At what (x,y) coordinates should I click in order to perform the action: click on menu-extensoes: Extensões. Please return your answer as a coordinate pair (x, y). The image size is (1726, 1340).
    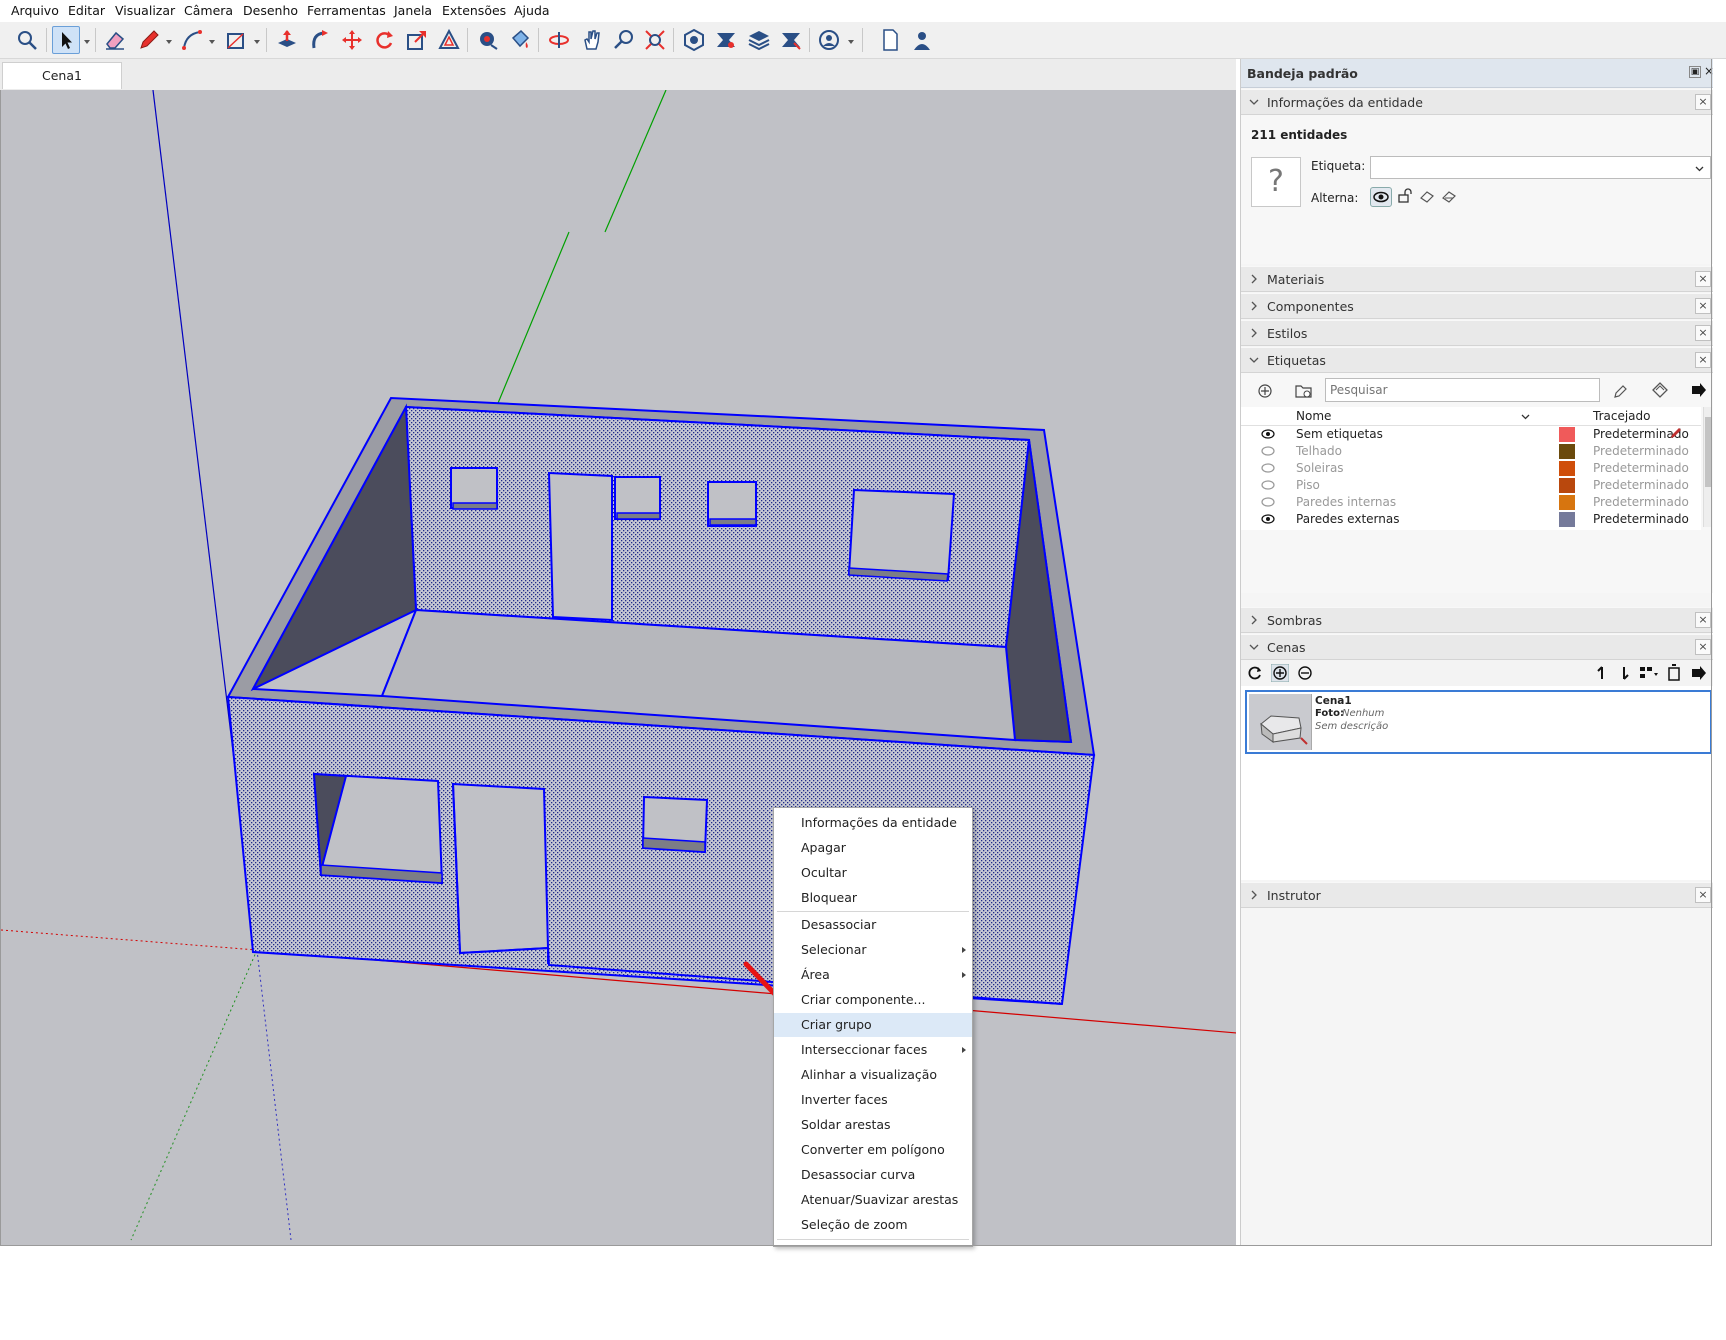
    Looking at the image, I should click on (474, 10).